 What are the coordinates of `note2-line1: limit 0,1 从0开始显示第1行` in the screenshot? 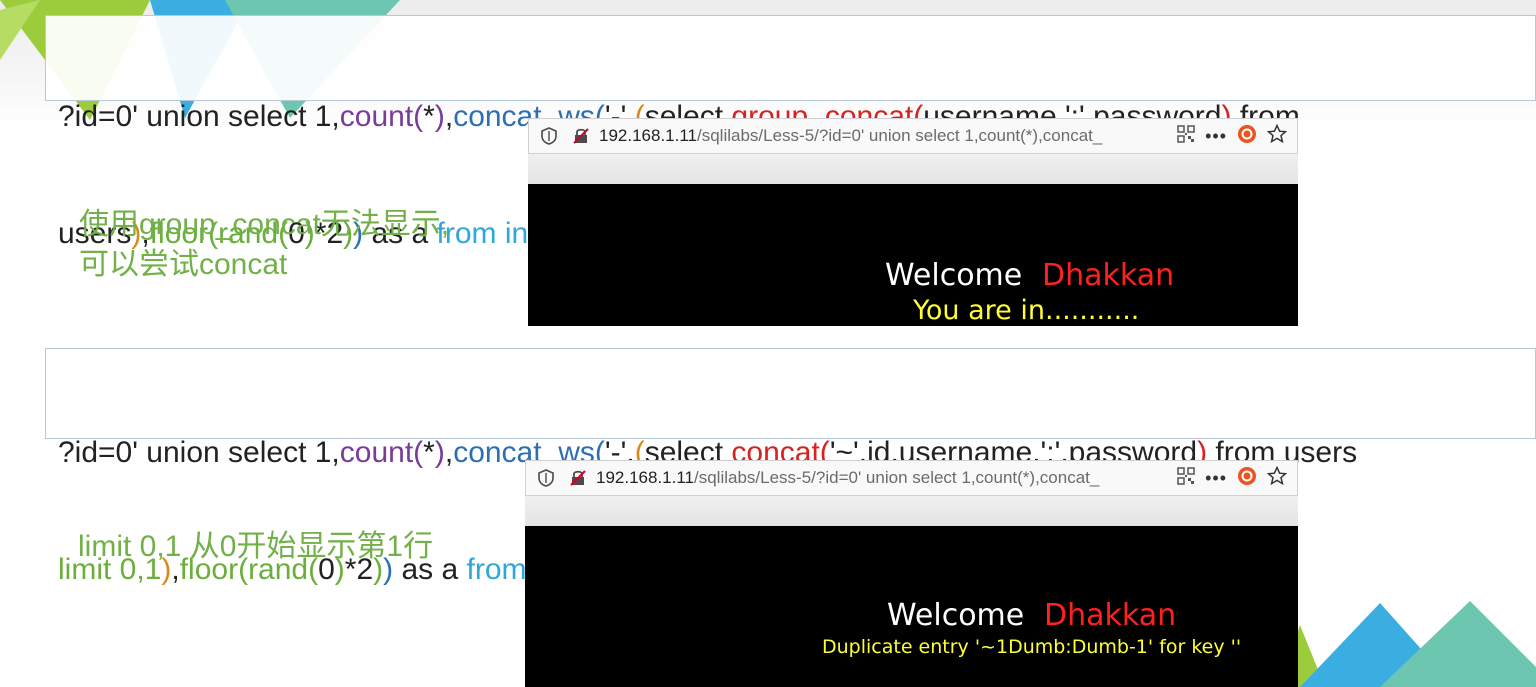 It's located at (256, 546).